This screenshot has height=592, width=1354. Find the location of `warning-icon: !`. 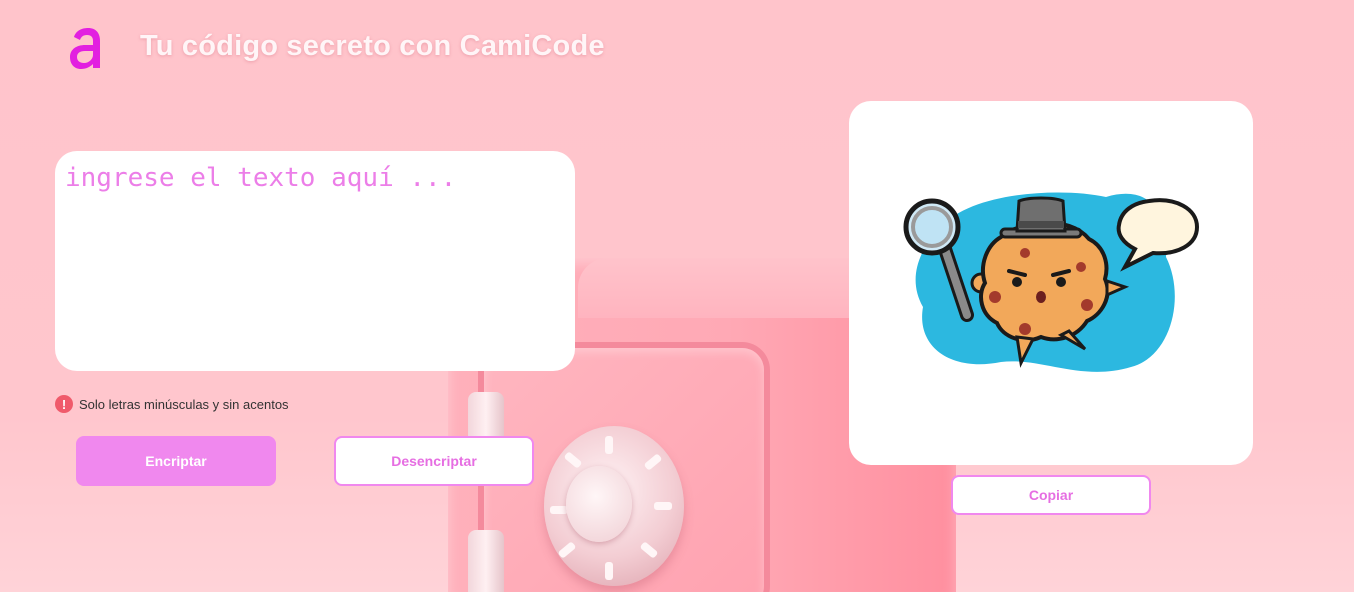

warning-icon: ! is located at coordinates (64, 404).